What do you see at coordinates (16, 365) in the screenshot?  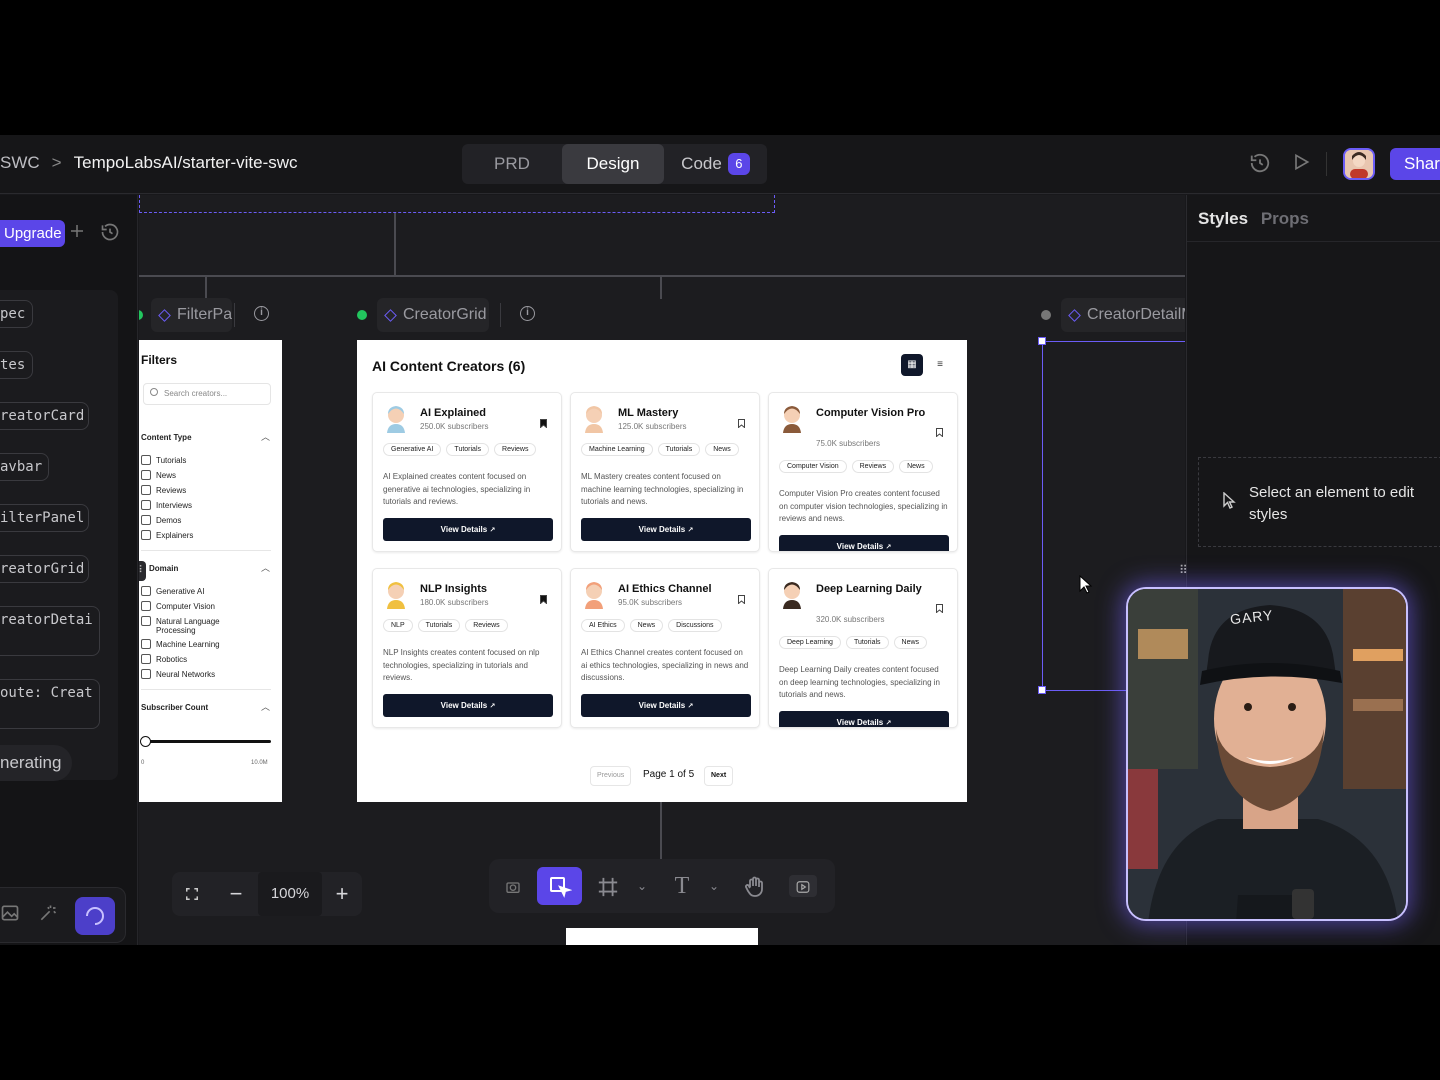 I see `layer-item: tes` at bounding box center [16, 365].